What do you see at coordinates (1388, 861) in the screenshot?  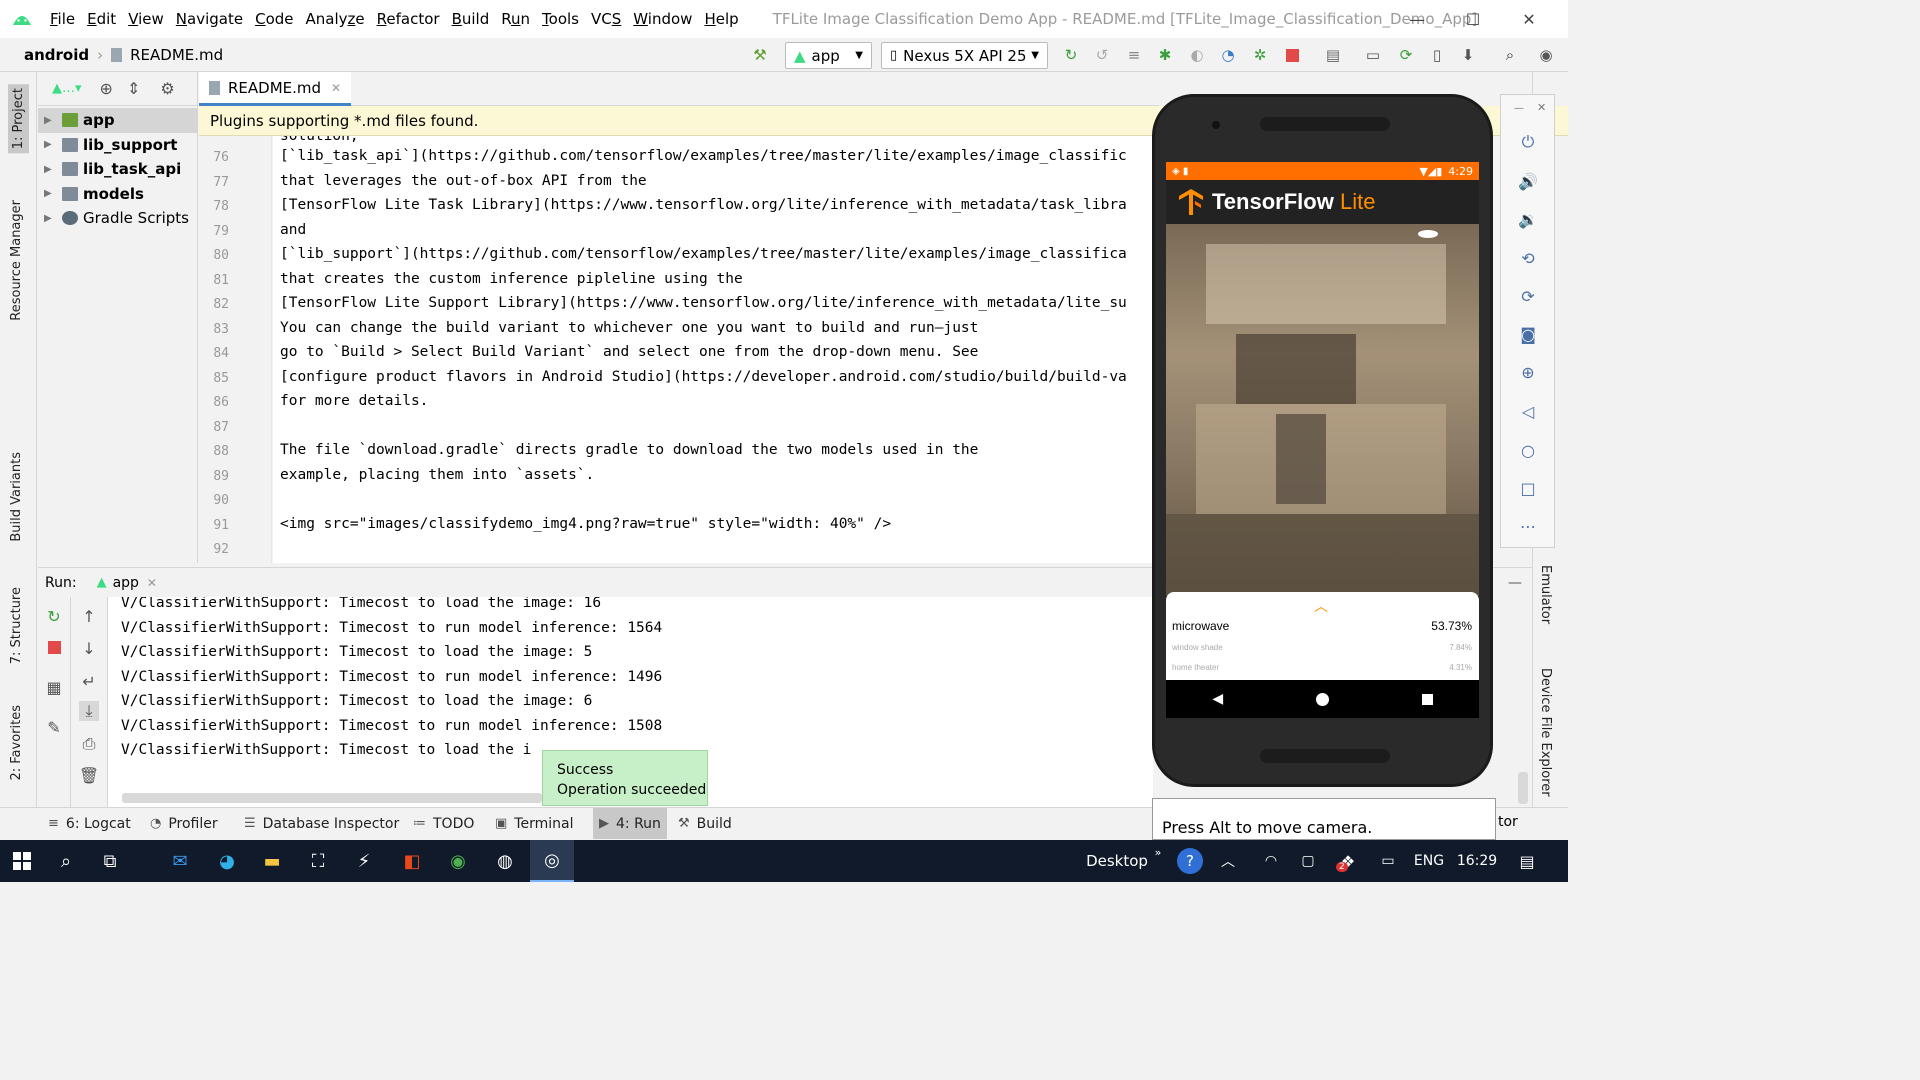 I see `battery-icon: ▭` at bounding box center [1388, 861].